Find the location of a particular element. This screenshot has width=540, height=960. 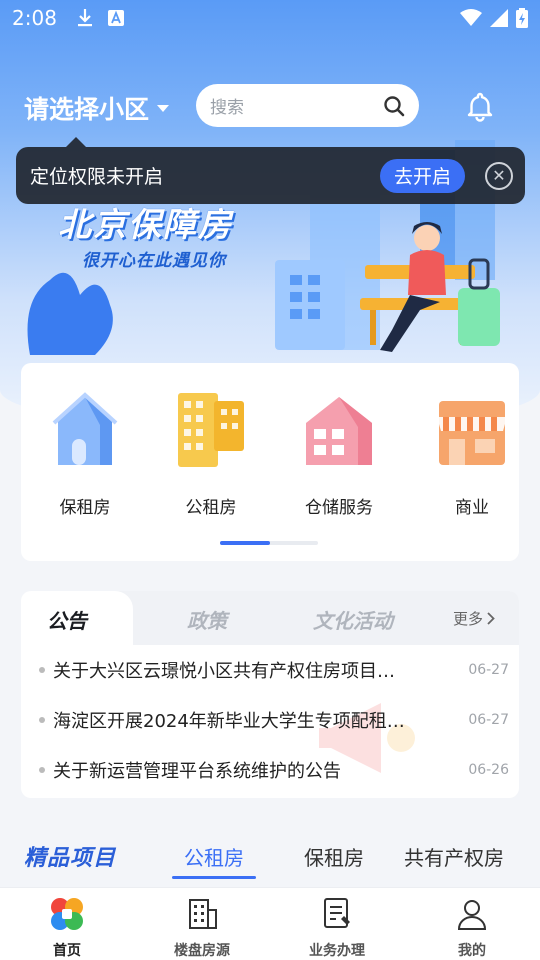

nav-profile: 我的 is located at coordinates (472, 928).